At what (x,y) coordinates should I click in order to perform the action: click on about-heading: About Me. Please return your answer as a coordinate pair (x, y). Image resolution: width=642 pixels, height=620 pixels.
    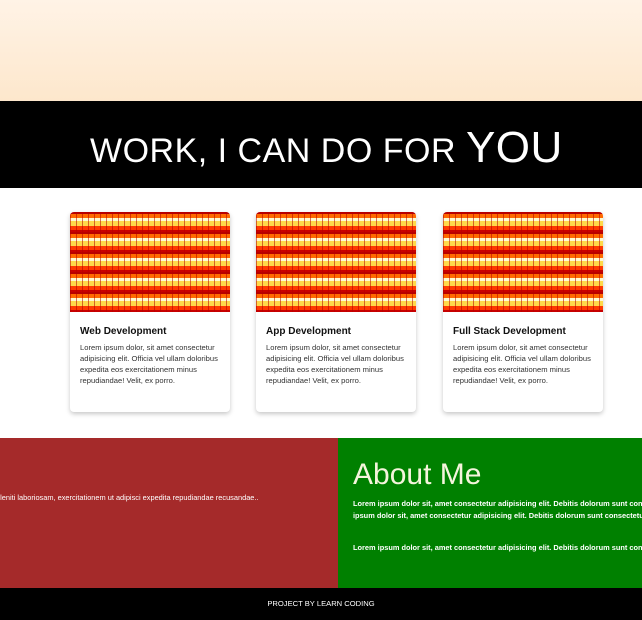
    Looking at the image, I should click on (417, 474).